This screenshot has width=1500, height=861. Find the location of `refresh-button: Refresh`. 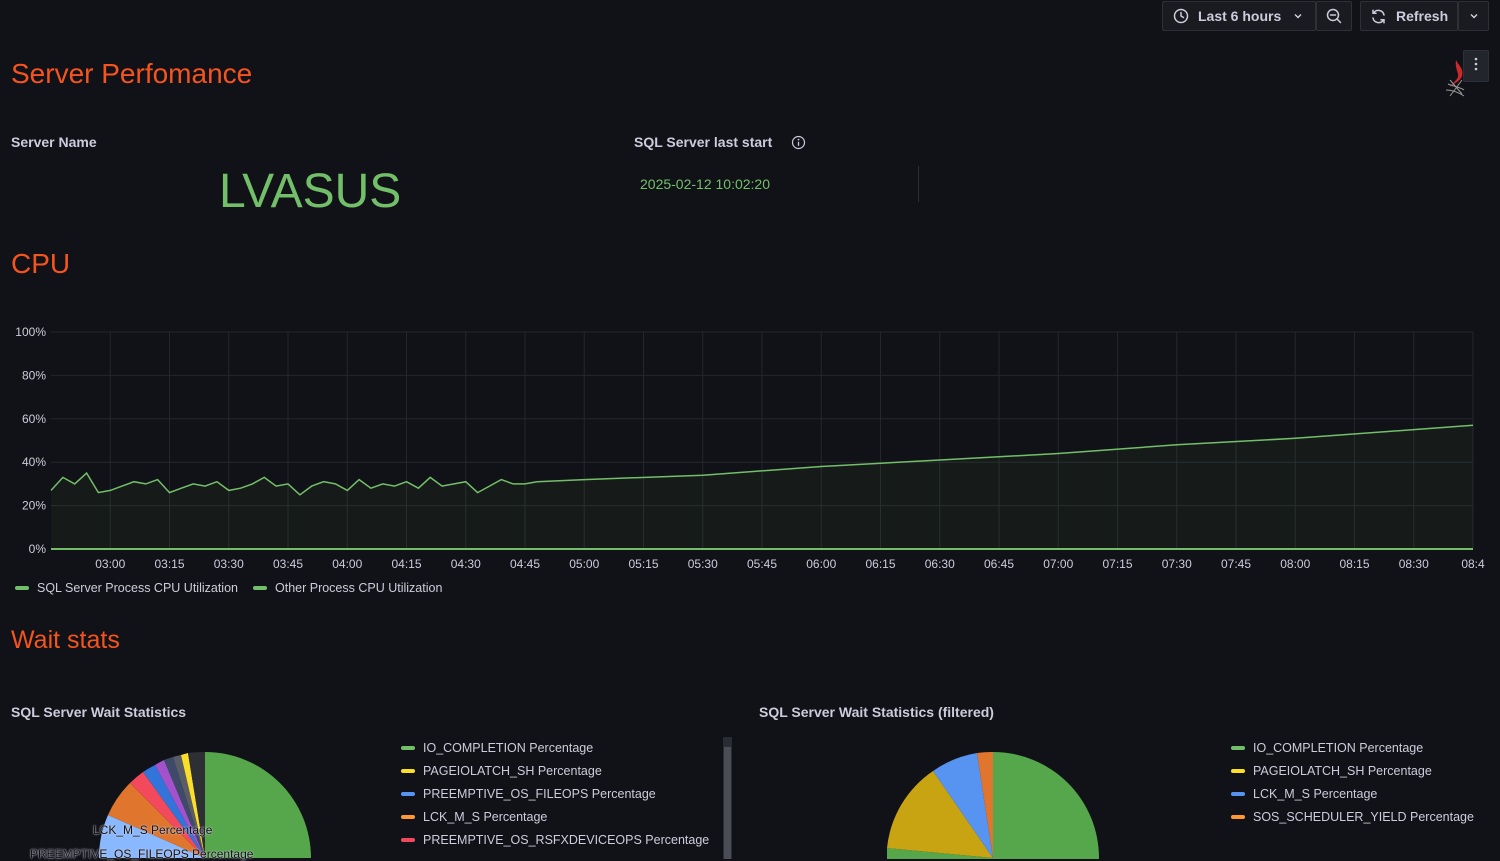

refresh-button: Refresh is located at coordinates (1409, 16).